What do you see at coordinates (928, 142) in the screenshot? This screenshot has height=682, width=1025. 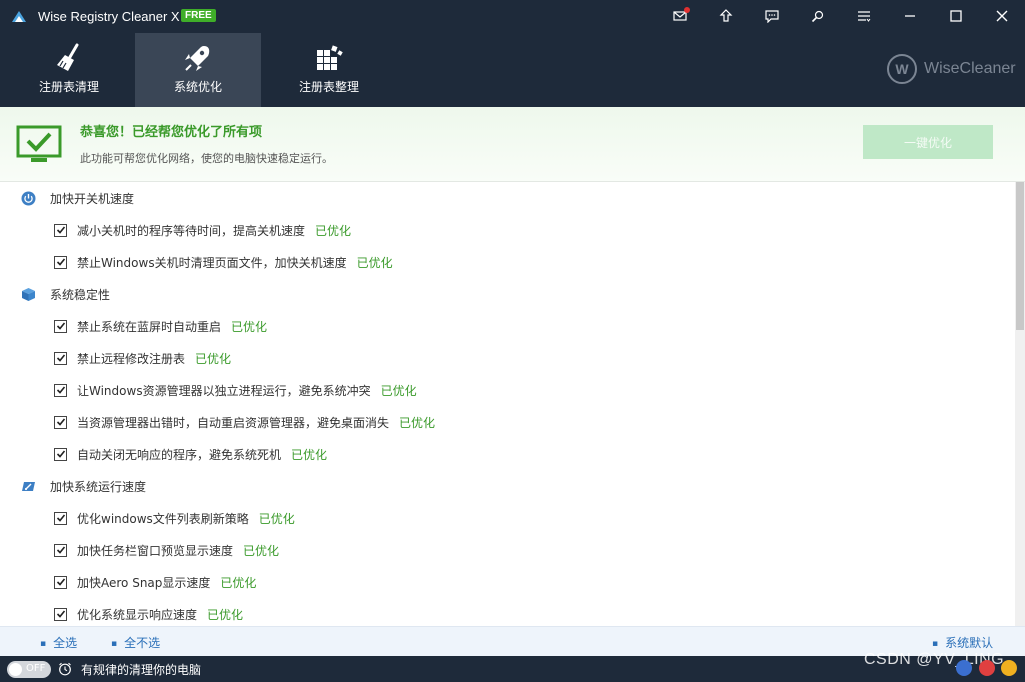 I see `one-click-optimize-button: 一键优化` at bounding box center [928, 142].